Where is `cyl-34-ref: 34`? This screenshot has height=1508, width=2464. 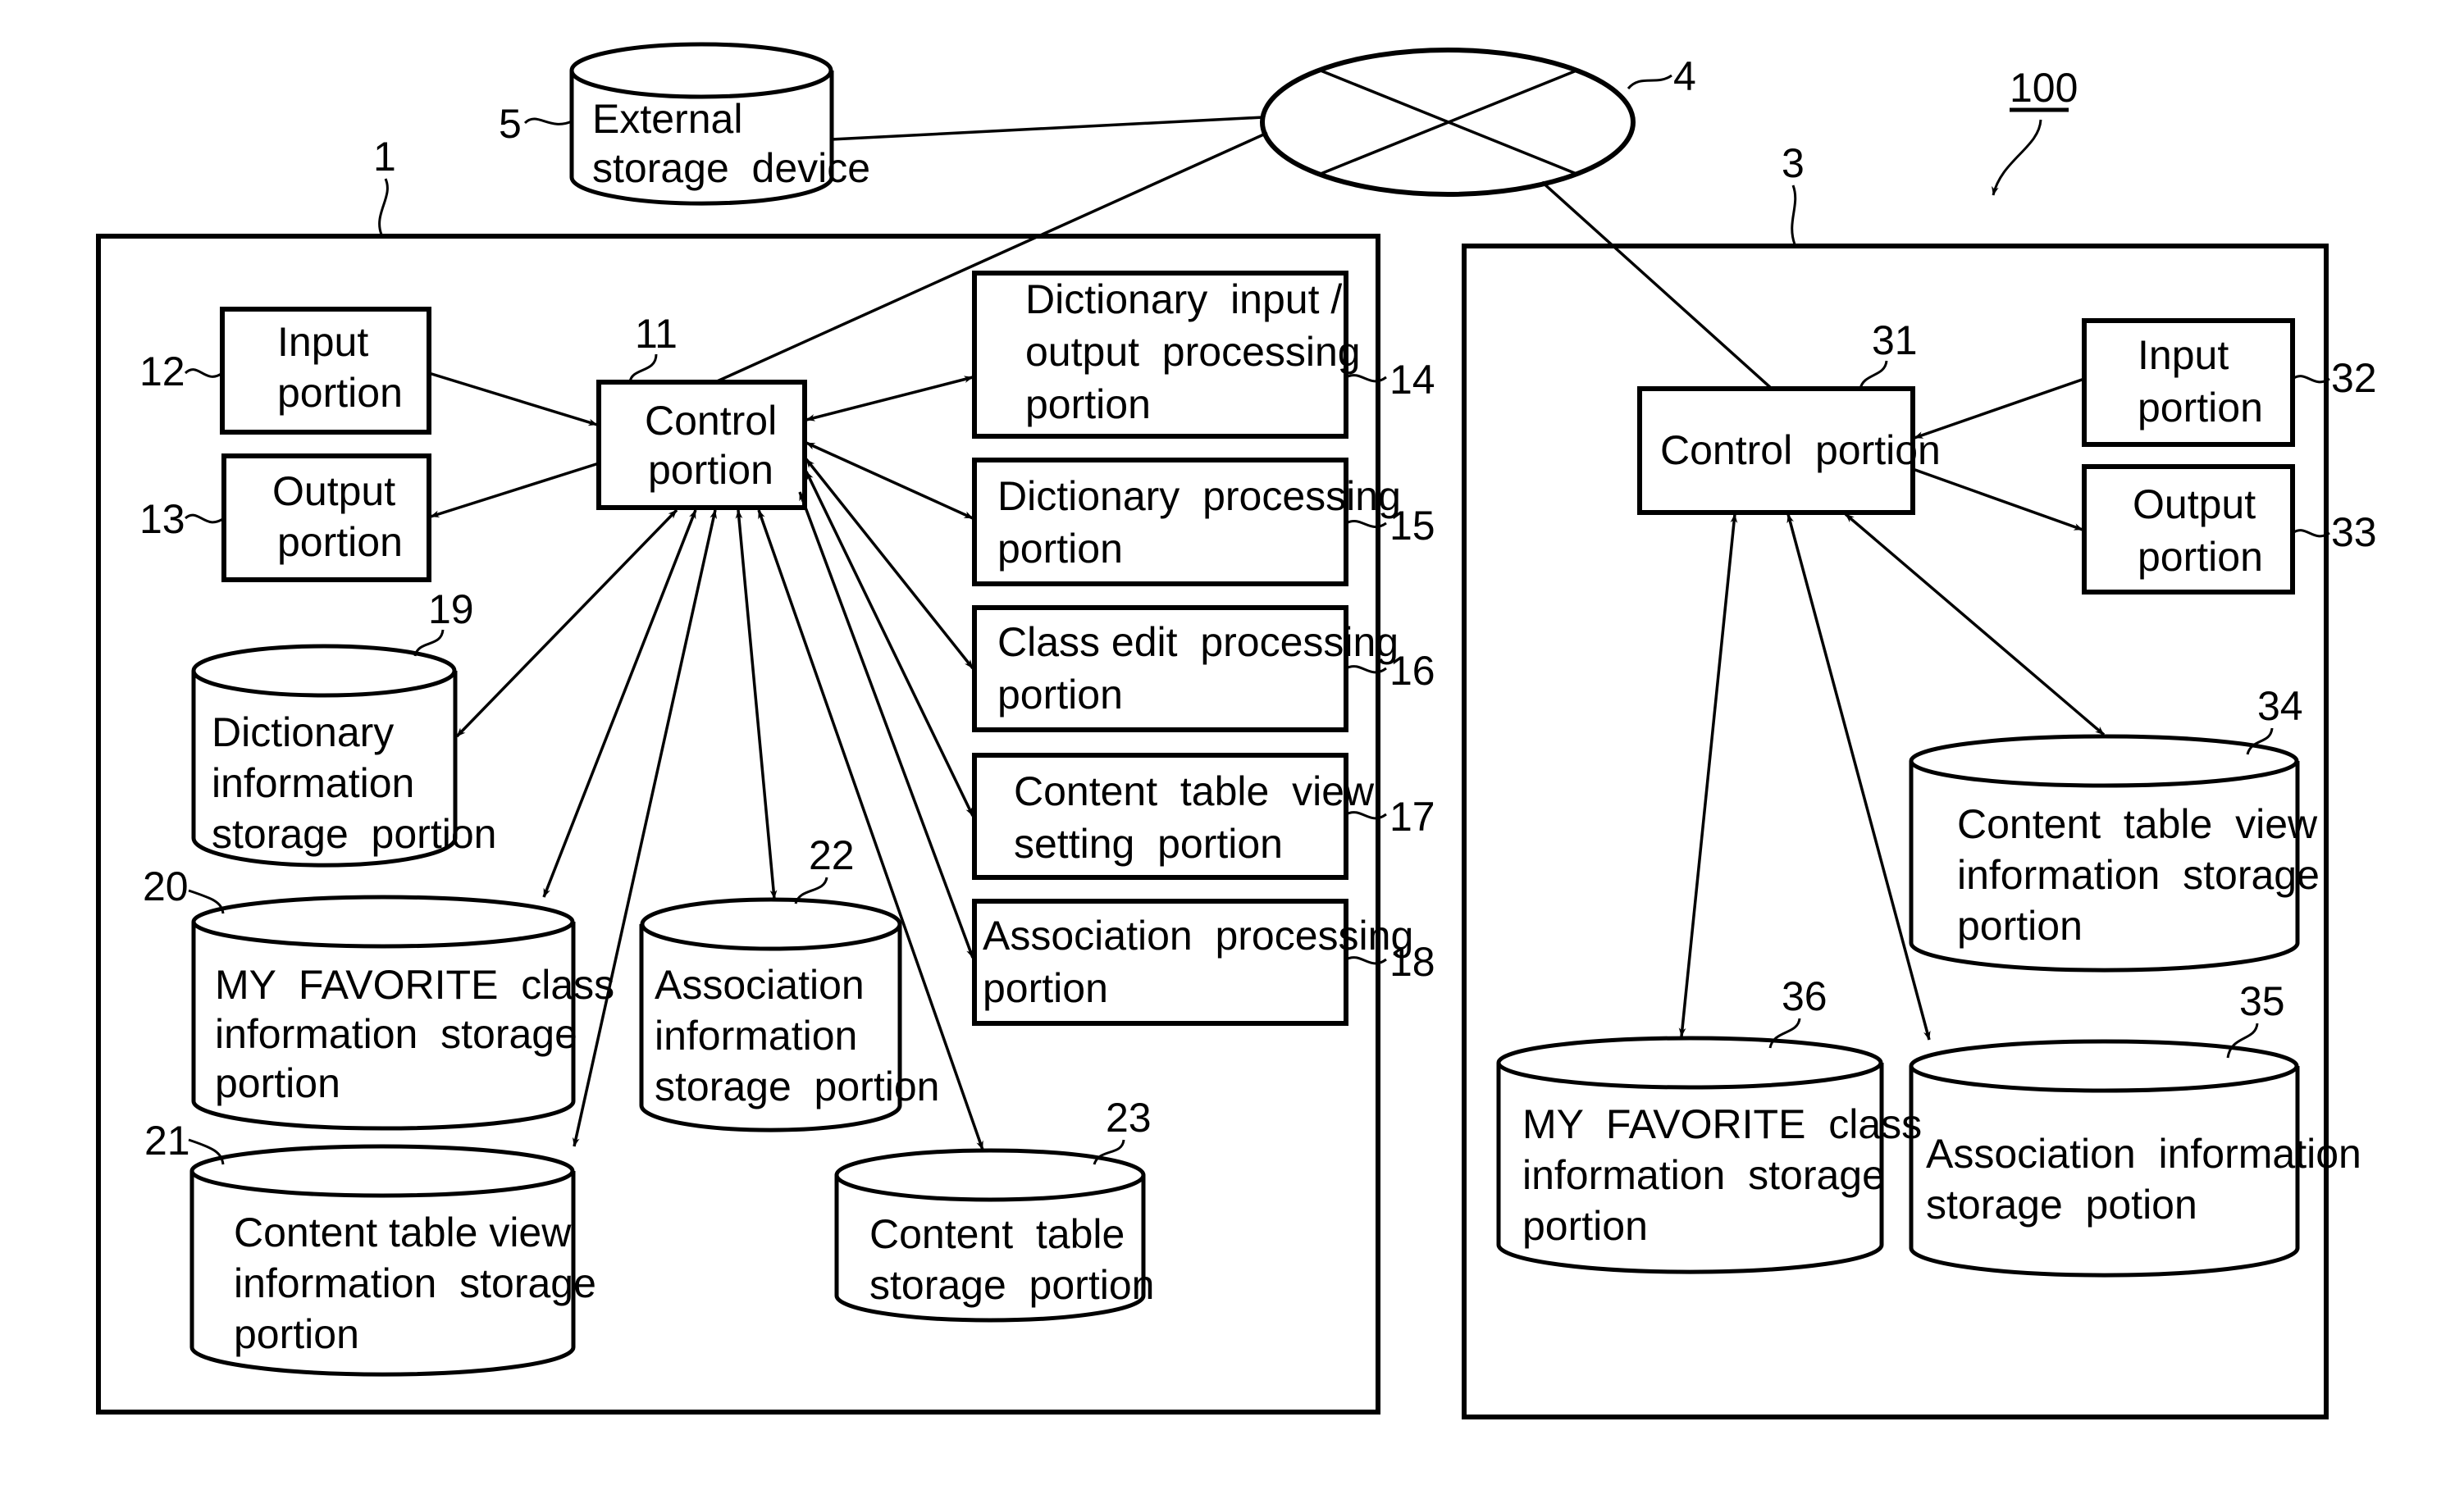
cyl-34-ref: 34 is located at coordinates (2280, 706).